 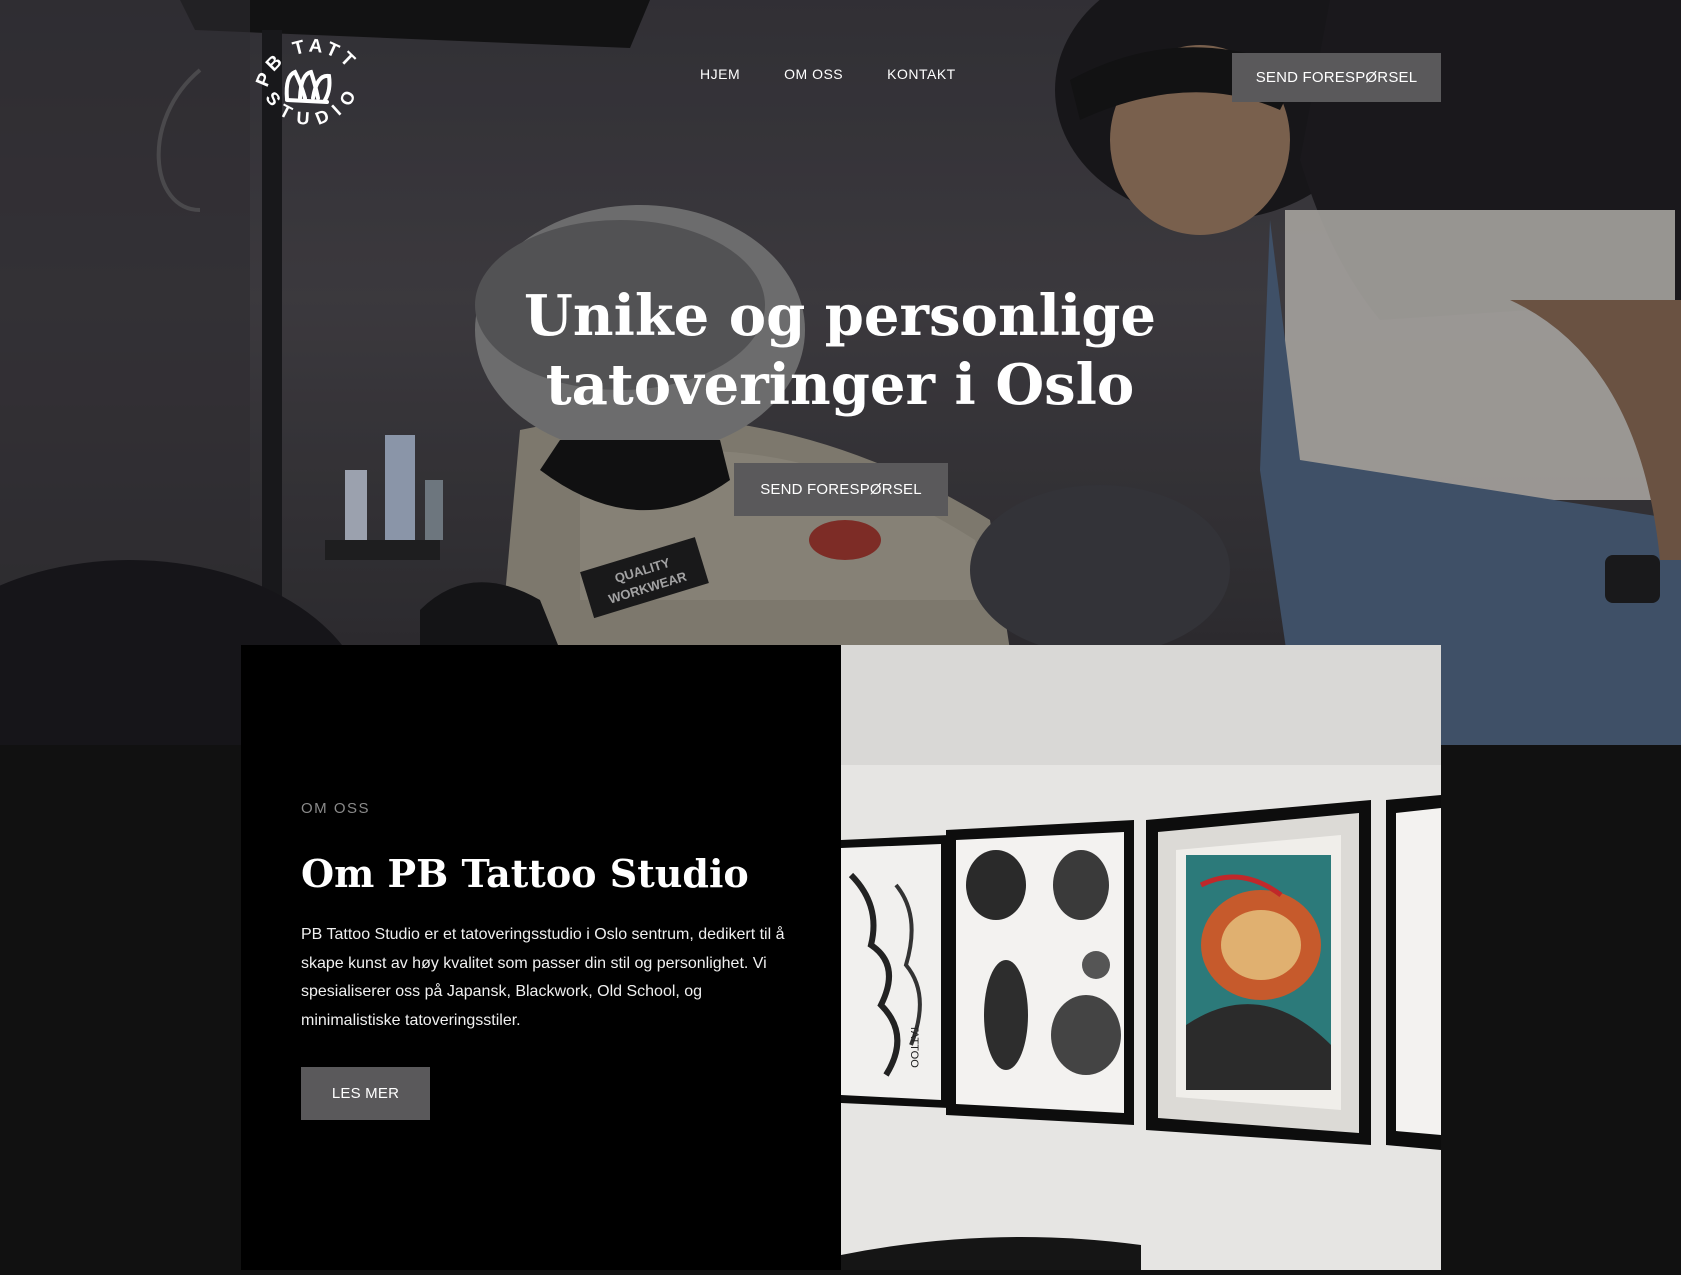 I want to click on nav-link-om-oss: OM OSS, so click(x=813, y=74).